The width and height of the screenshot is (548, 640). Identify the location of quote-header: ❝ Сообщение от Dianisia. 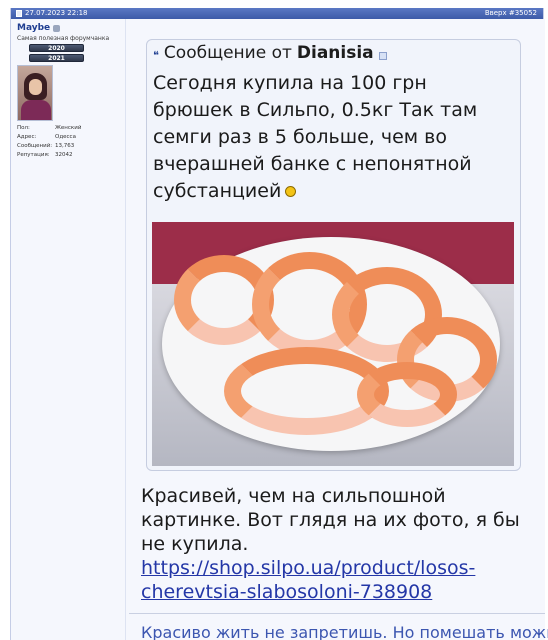
(270, 53).